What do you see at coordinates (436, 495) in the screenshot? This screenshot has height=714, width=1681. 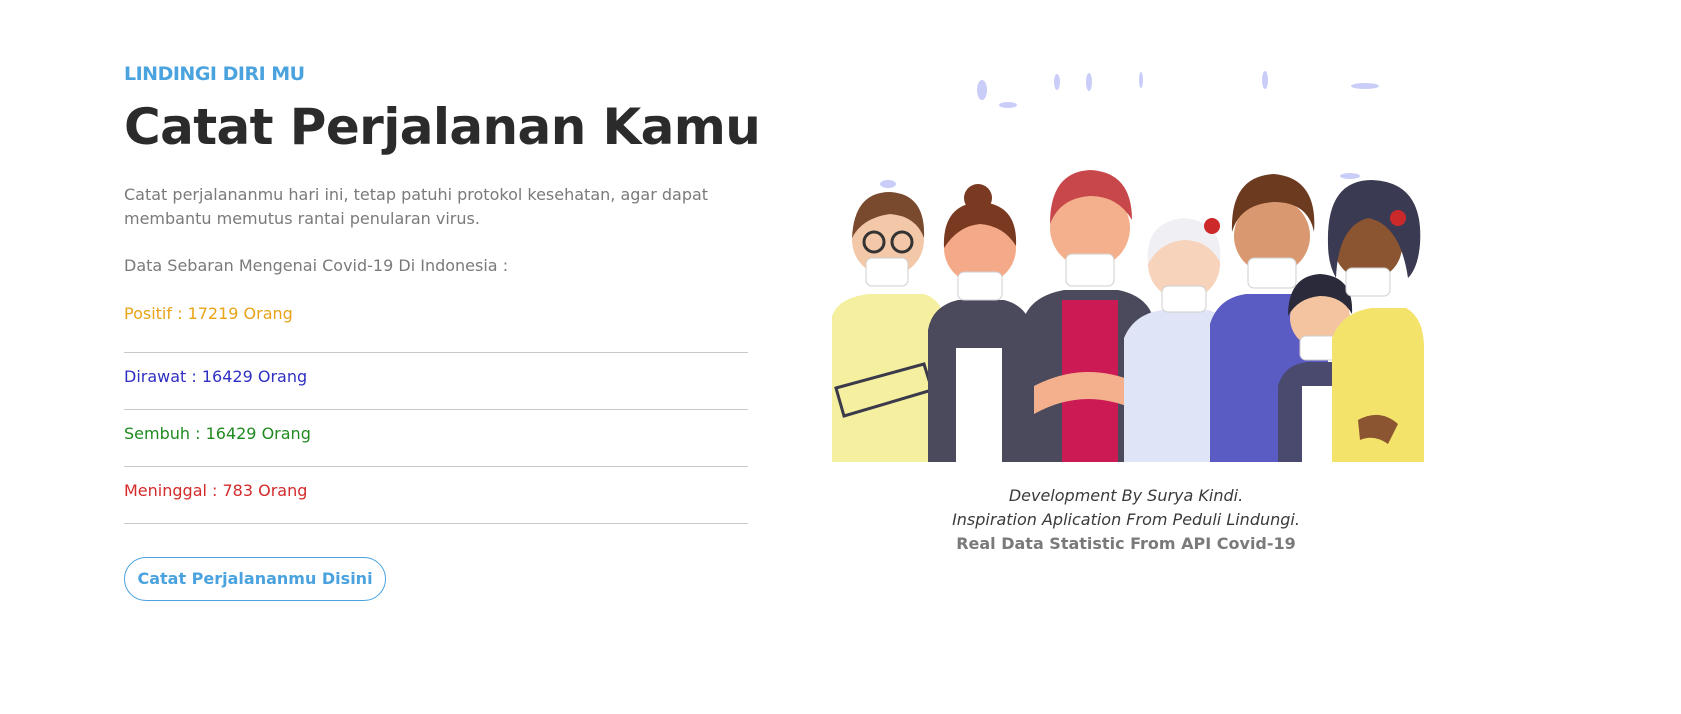 I see `stat-deceased: Meninggal : 783 Orang` at bounding box center [436, 495].